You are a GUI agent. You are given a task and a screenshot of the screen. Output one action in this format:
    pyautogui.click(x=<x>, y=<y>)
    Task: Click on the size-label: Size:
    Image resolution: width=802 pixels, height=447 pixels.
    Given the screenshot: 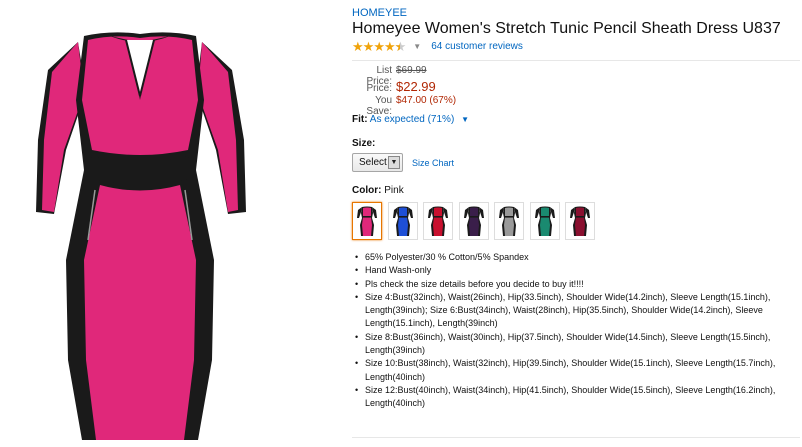 What is the action you would take?
    pyautogui.click(x=364, y=143)
    